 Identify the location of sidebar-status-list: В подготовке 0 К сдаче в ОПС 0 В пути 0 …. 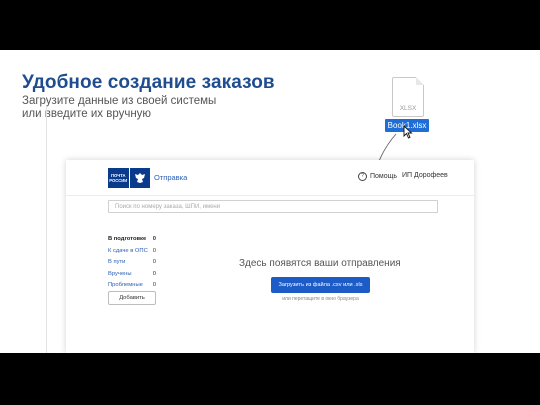
(138, 263).